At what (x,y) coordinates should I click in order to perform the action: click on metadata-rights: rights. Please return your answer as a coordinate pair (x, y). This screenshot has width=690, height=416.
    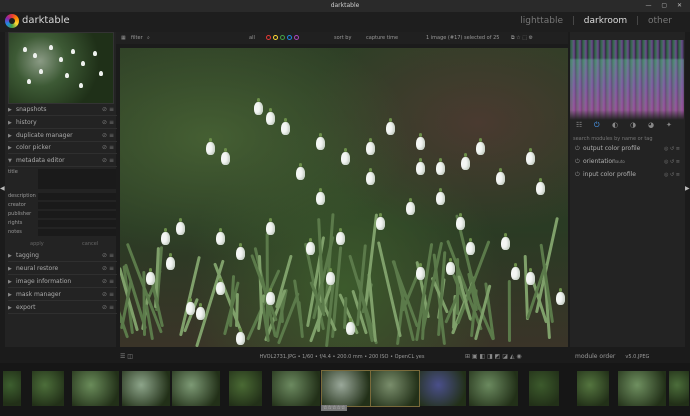
    Looking at the image, I should click on (62, 223).